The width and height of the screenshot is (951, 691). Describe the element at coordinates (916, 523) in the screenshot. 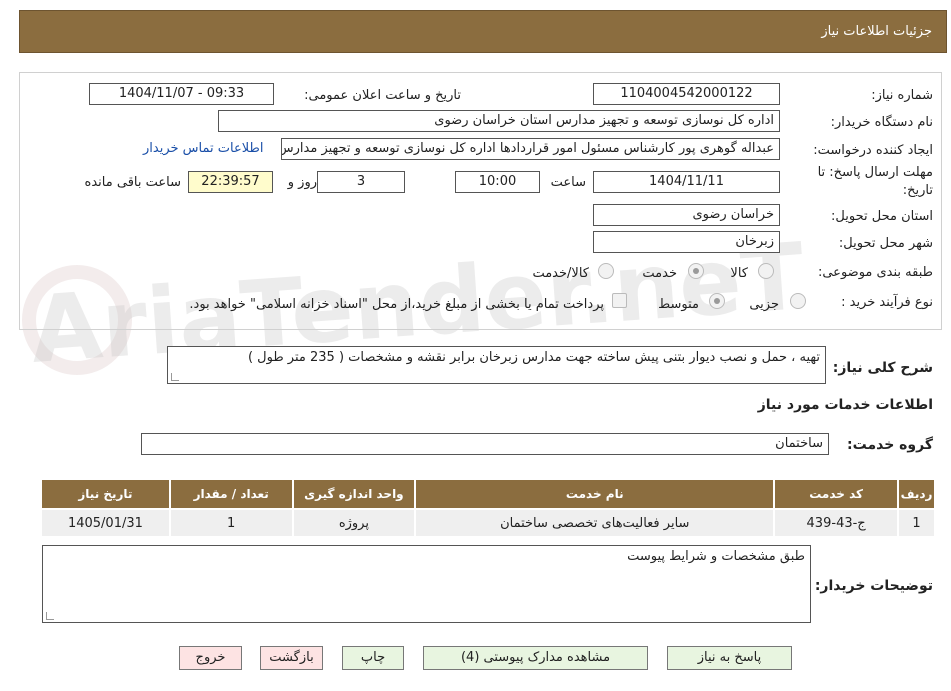

I see `cell-row-number: 1` at that location.